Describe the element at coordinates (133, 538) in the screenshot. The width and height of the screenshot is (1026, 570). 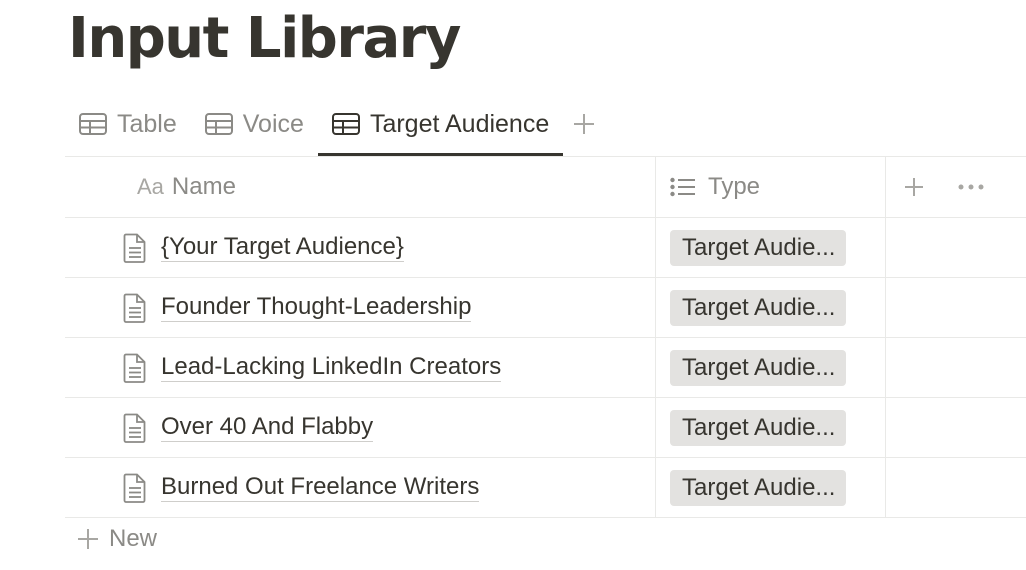
I see `new-row-label: New` at that location.